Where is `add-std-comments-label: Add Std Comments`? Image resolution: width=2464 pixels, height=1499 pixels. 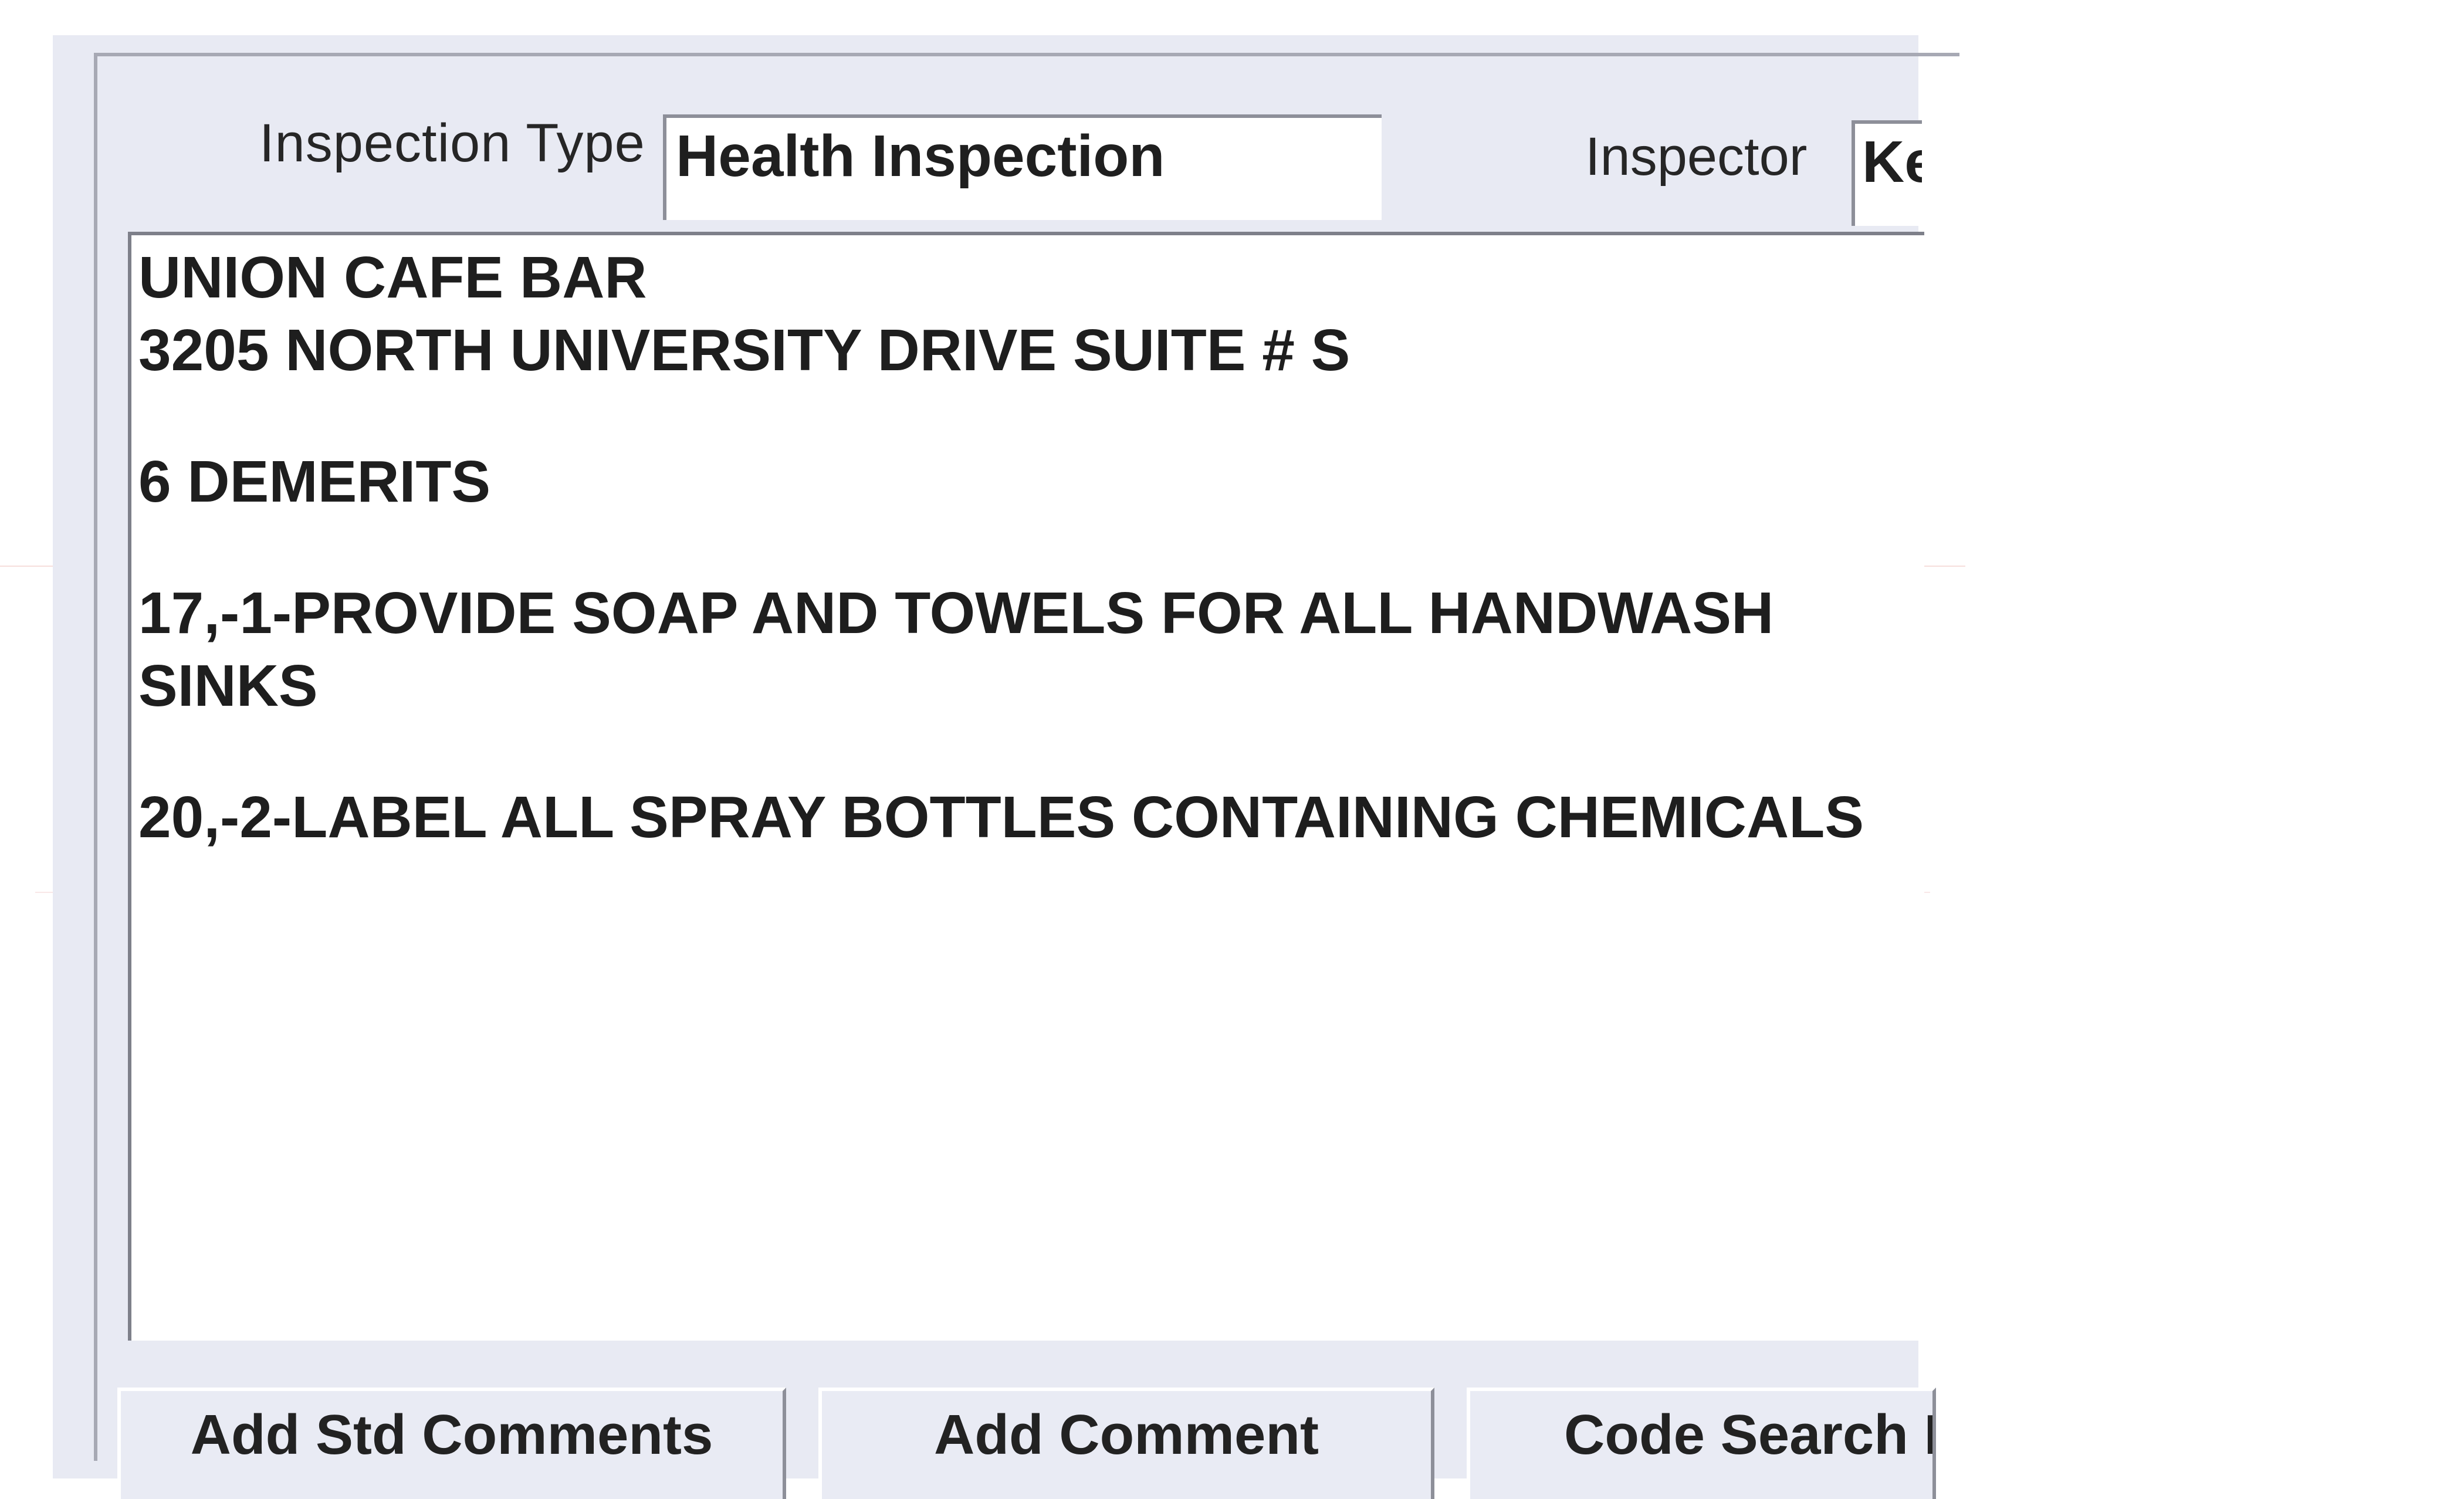
add-std-comments-label: Add Std Comments is located at coordinates (451, 1434).